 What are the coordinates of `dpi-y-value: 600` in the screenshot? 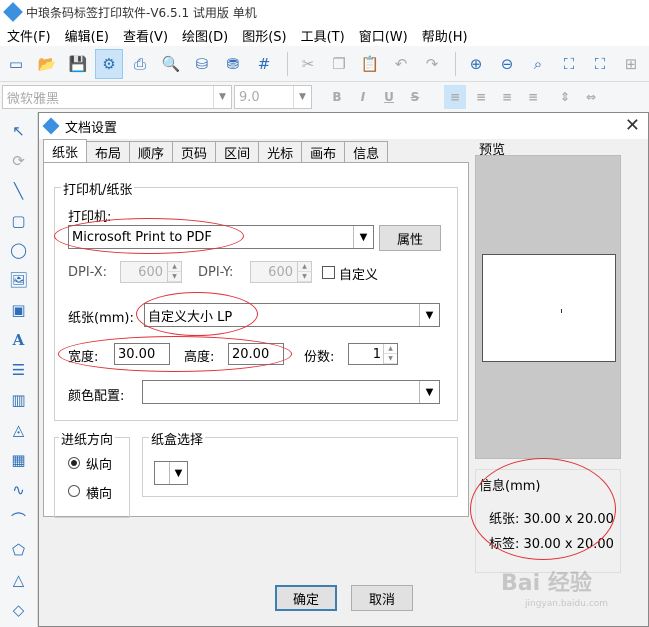 It's located at (280, 272).